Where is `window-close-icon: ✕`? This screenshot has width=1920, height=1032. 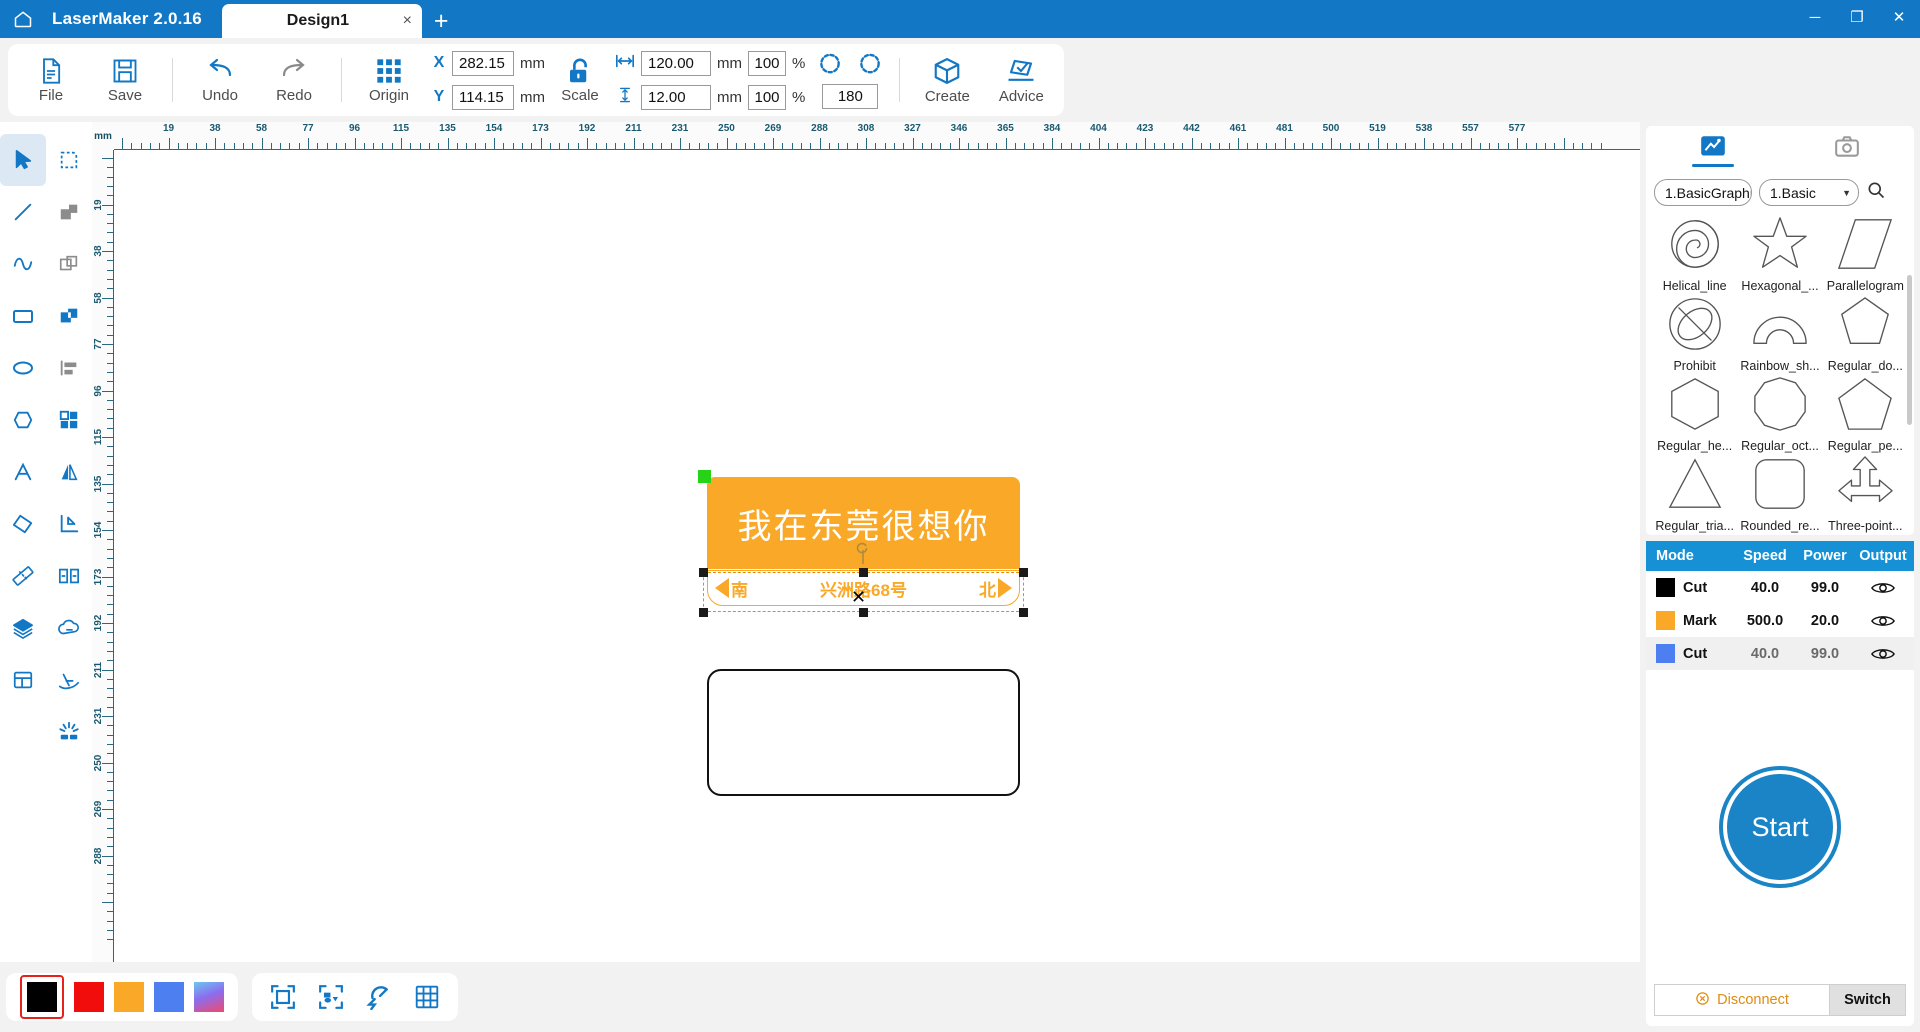 window-close-icon: ✕ is located at coordinates (1899, 17).